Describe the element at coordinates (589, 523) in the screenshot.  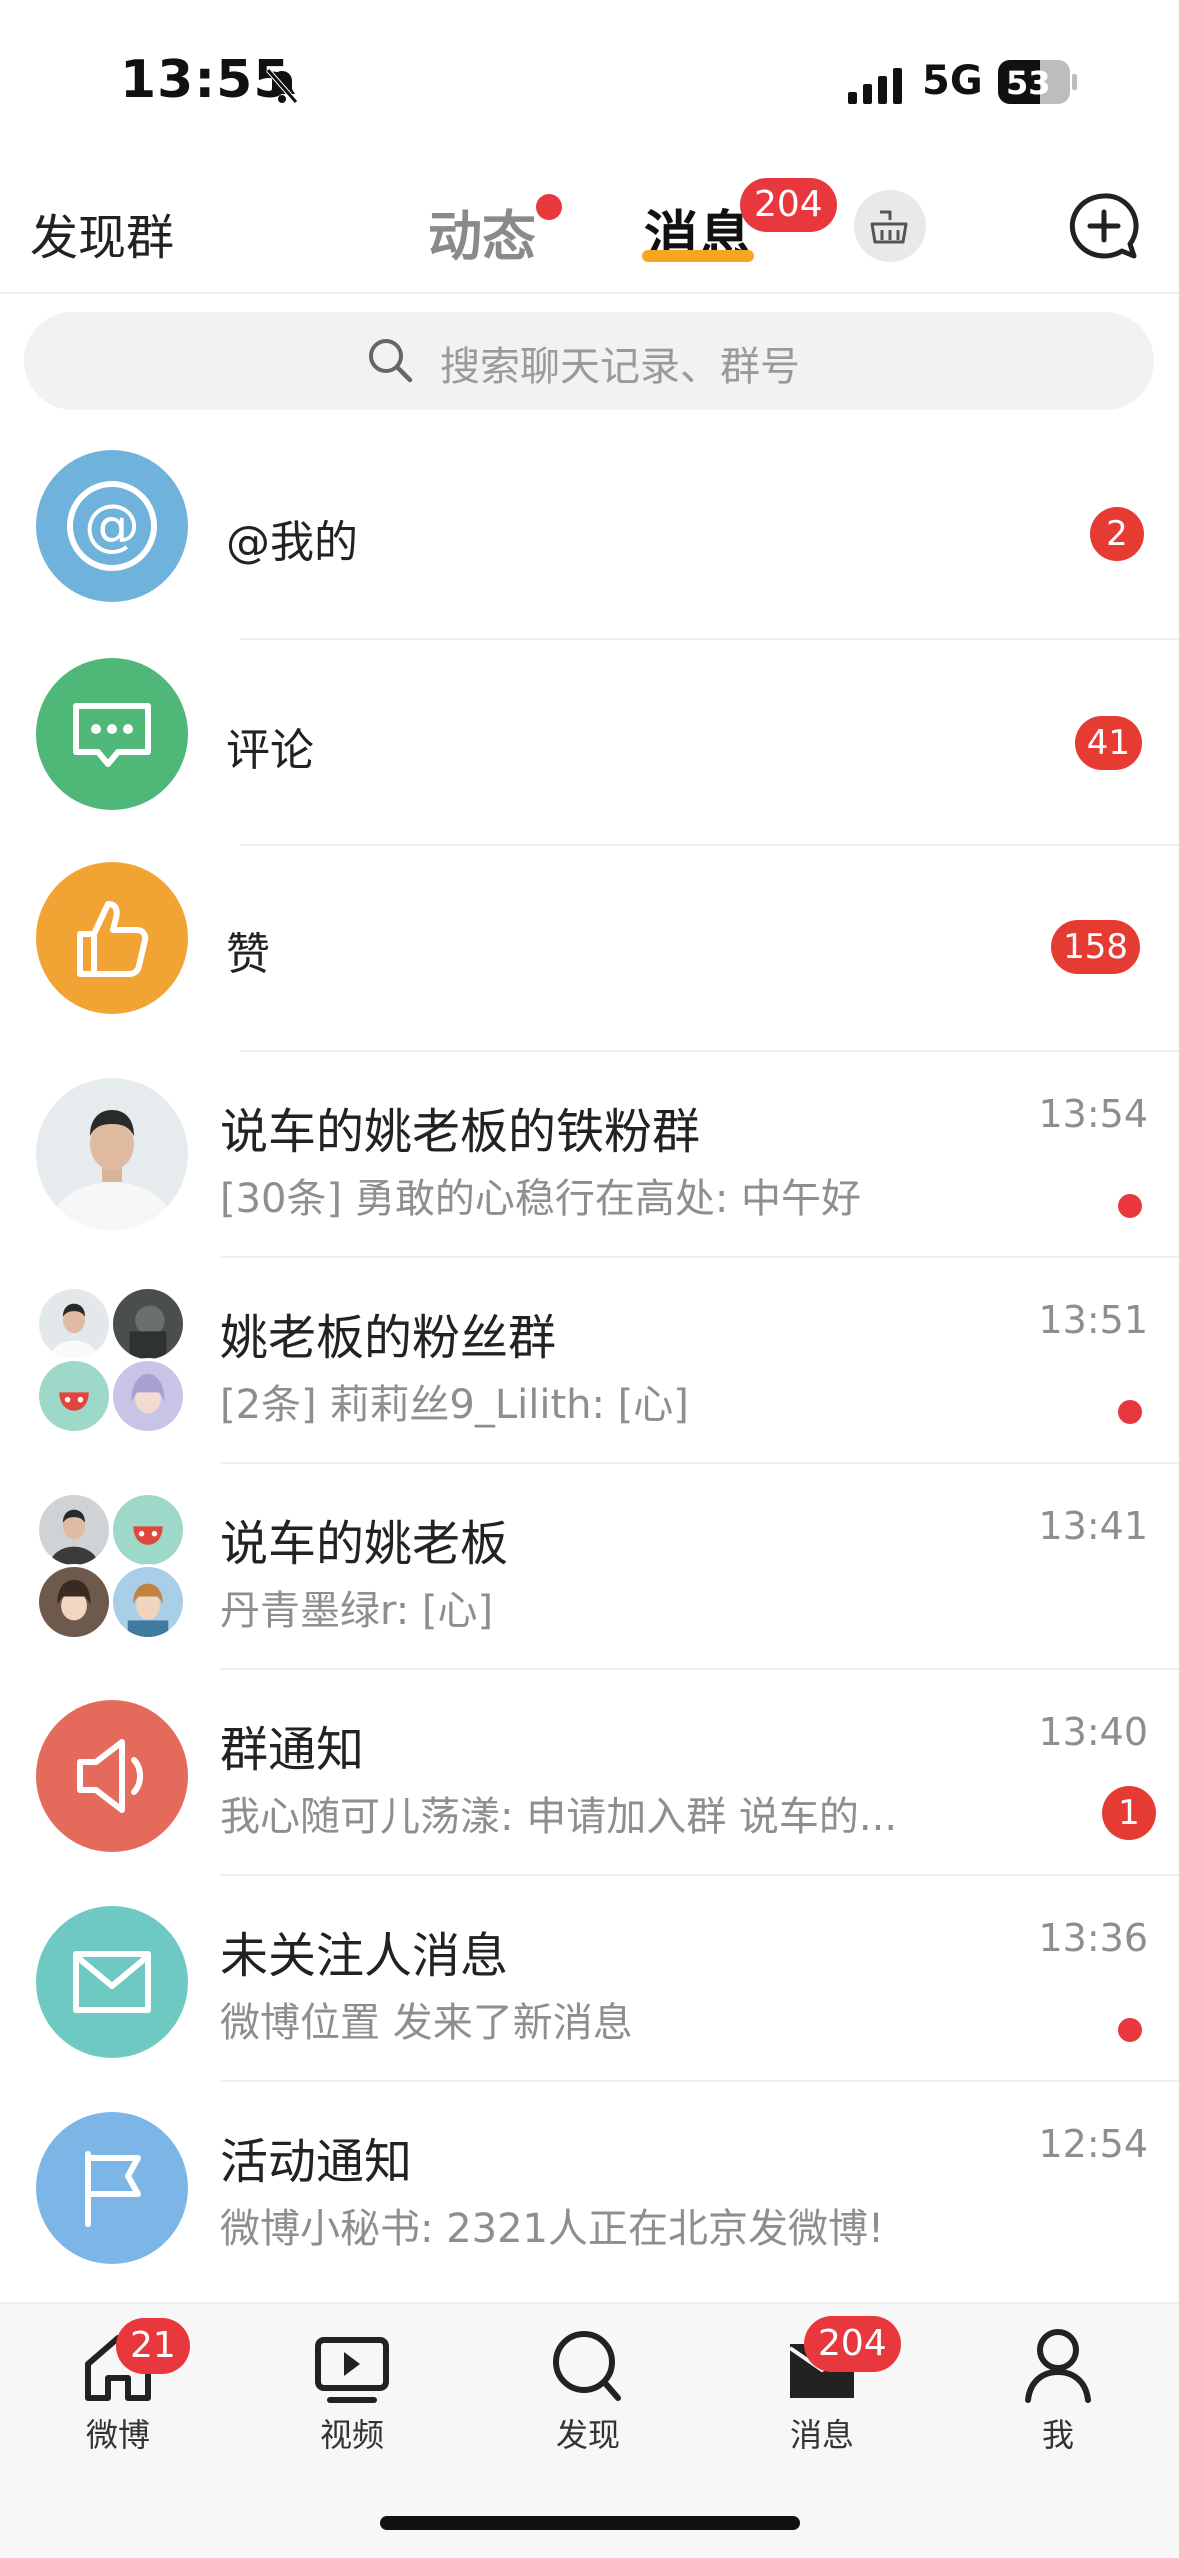
I see `list-item-mentions: @ @我的 2` at that location.